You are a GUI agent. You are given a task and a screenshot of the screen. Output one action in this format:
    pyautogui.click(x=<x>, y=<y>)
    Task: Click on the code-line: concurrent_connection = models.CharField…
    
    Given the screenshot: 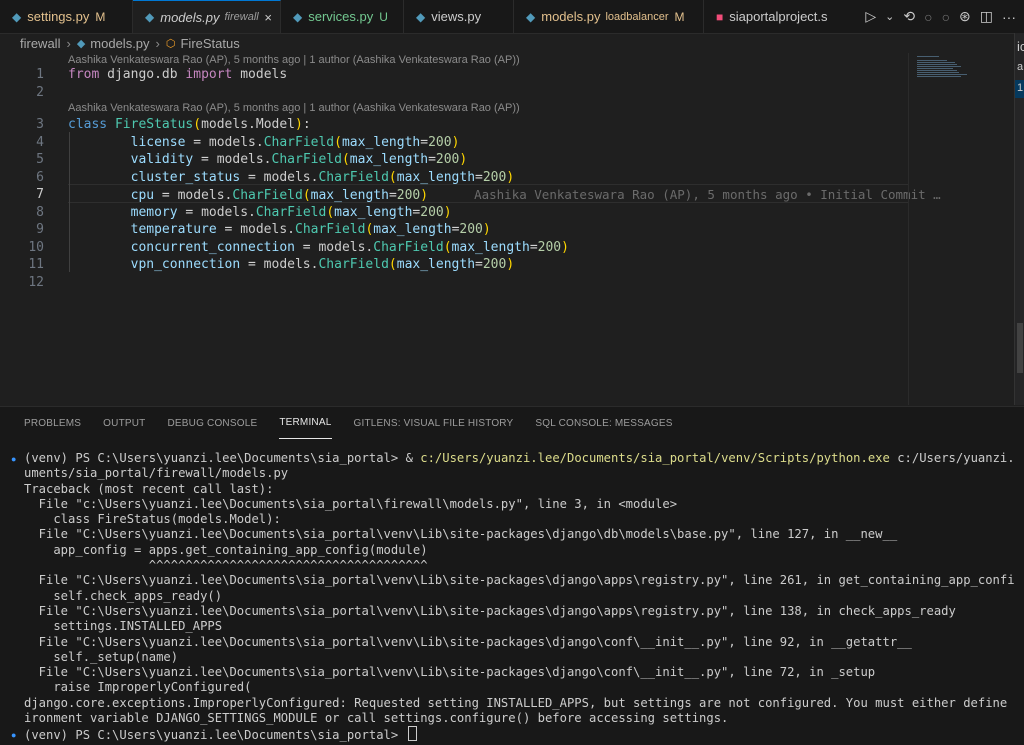 What is the action you would take?
    pyautogui.click(x=318, y=247)
    